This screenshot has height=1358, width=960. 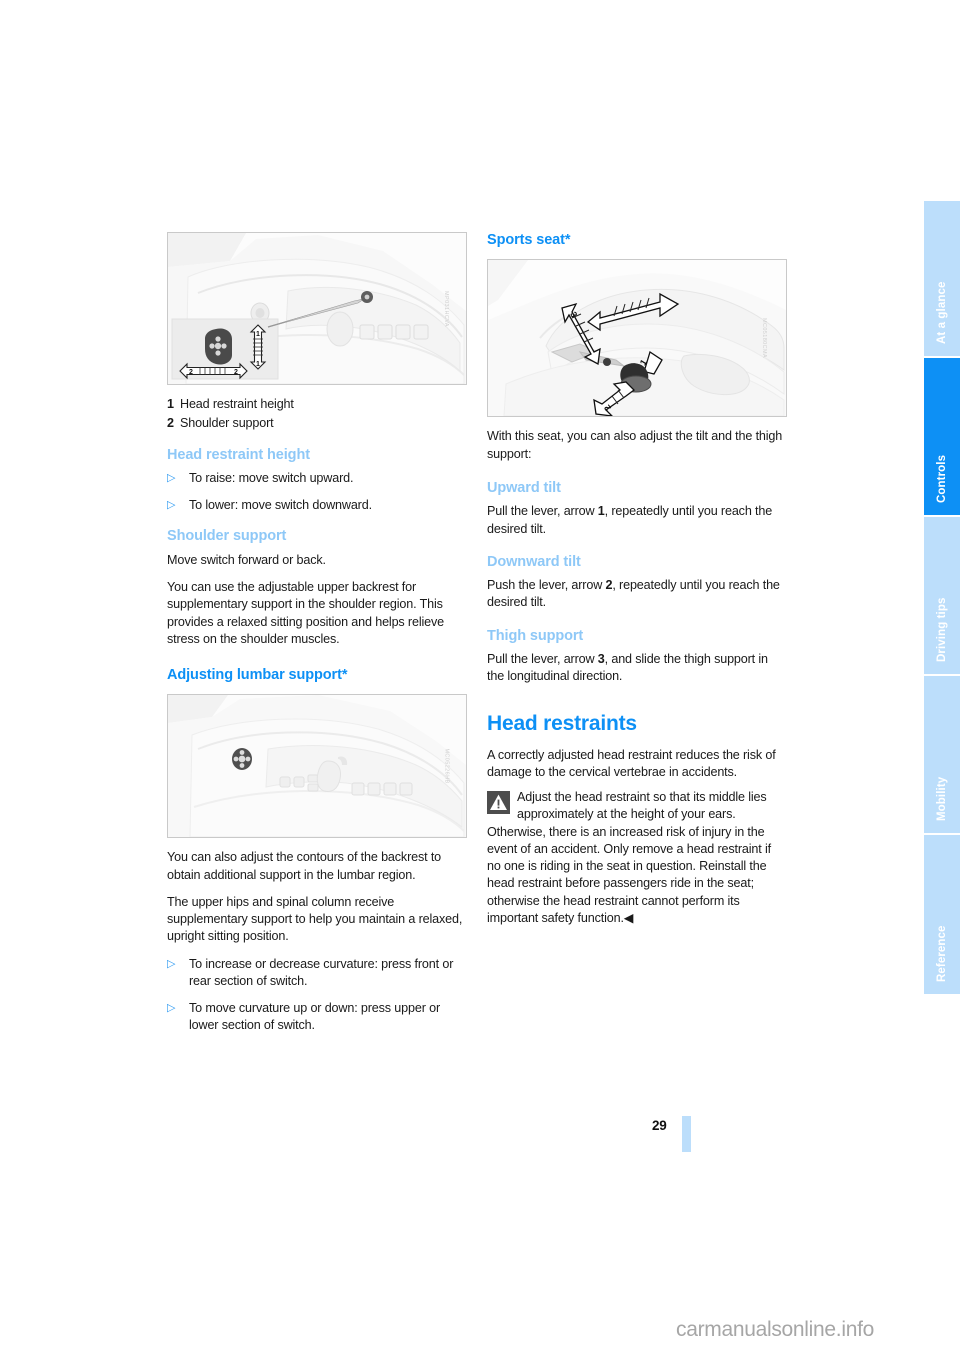 What do you see at coordinates (942, 437) in the screenshot?
I see `sidebar-tab-controls: Controls` at bounding box center [942, 437].